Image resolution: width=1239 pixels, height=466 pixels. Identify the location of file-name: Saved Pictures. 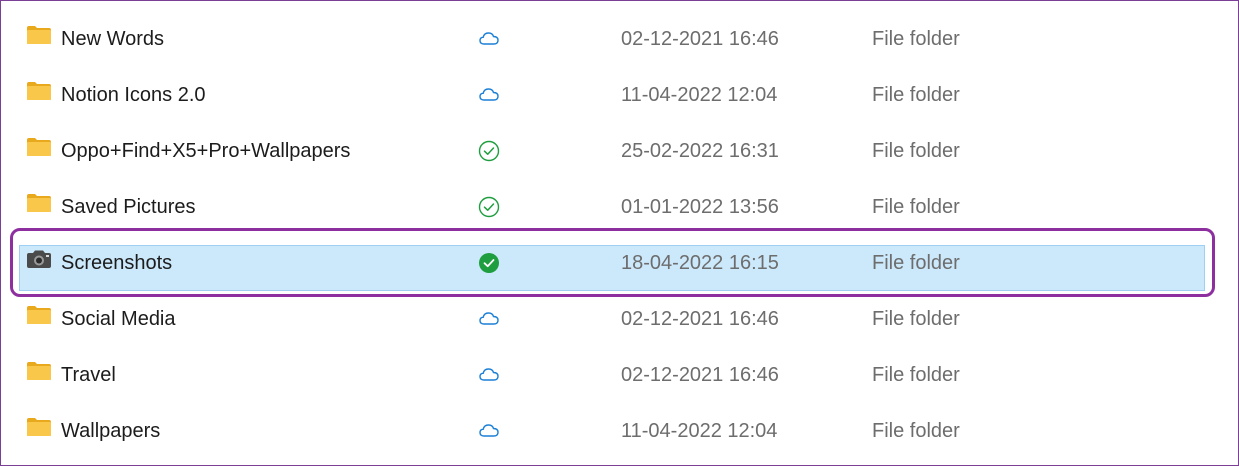
(128, 207).